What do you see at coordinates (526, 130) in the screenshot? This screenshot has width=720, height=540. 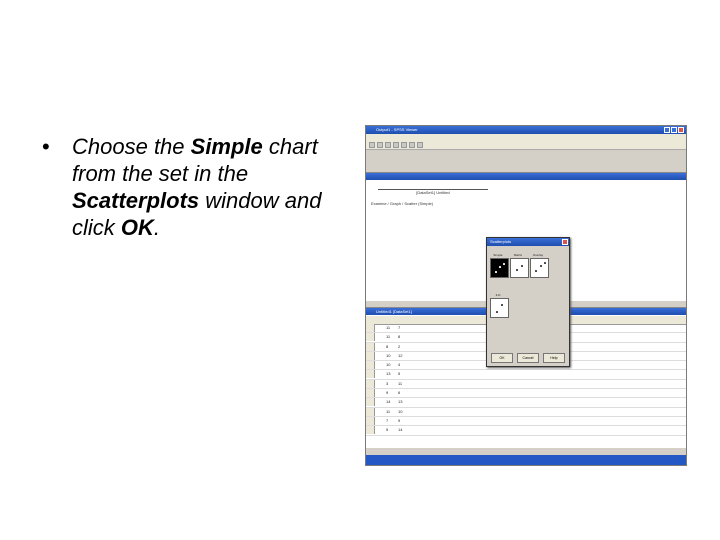 I see `app-titlebar: Output1 - SPSS Viewer` at bounding box center [526, 130].